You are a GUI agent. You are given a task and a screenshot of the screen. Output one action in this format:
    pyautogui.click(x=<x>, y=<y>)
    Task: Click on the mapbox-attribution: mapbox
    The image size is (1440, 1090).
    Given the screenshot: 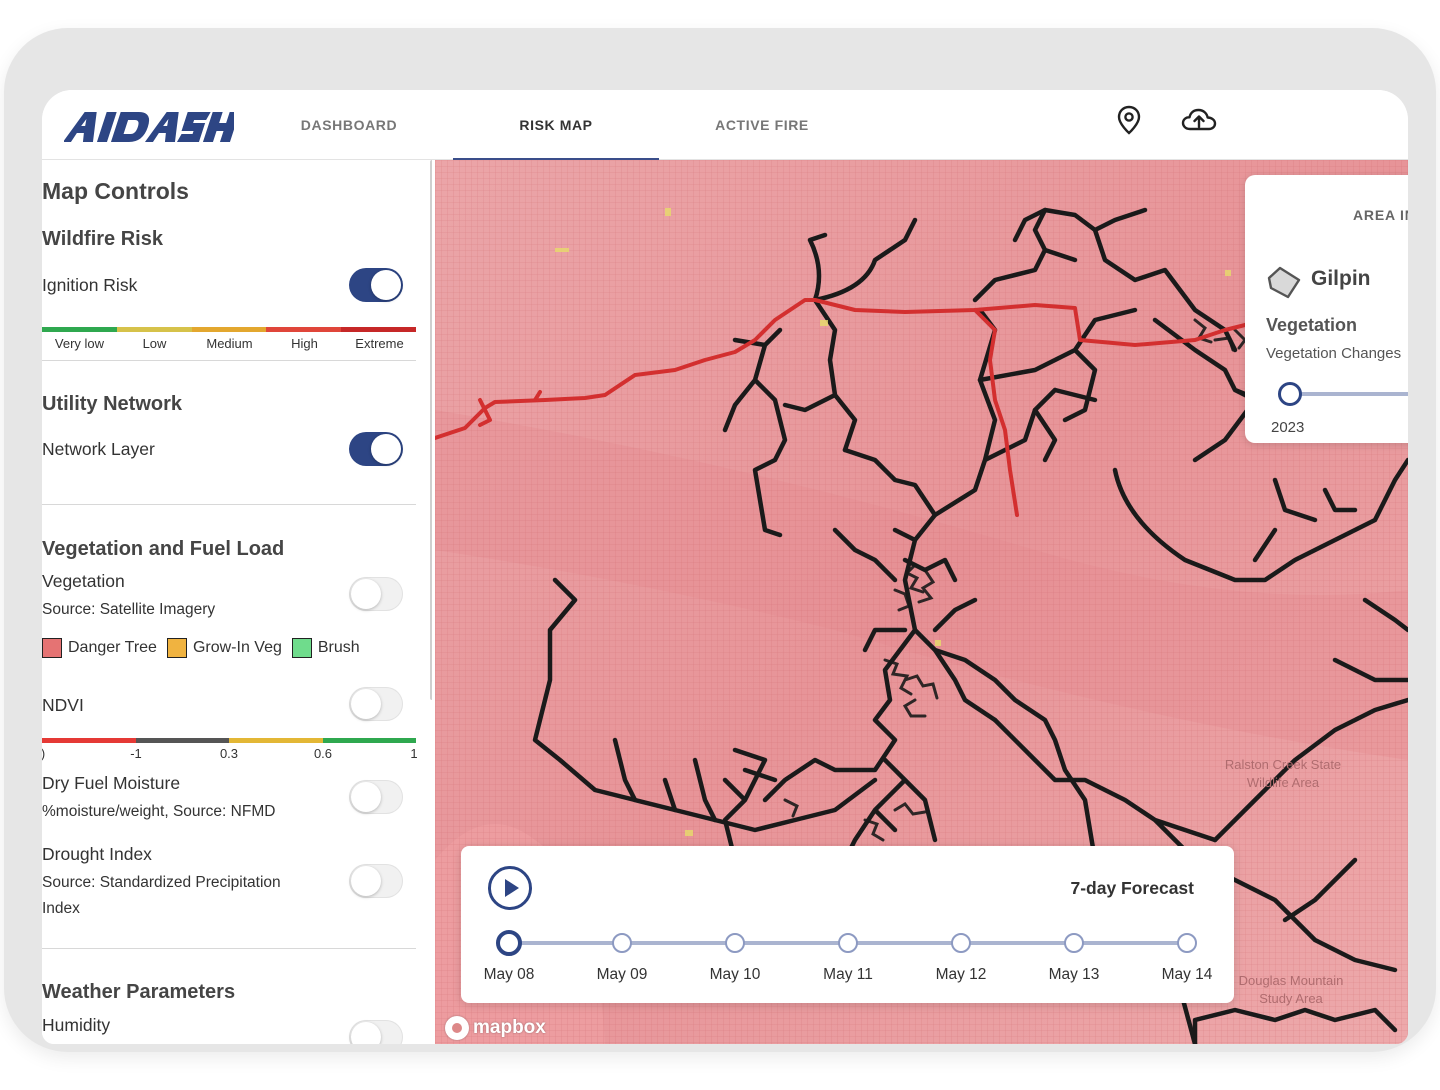 What is the action you would take?
    pyautogui.click(x=495, y=1028)
    